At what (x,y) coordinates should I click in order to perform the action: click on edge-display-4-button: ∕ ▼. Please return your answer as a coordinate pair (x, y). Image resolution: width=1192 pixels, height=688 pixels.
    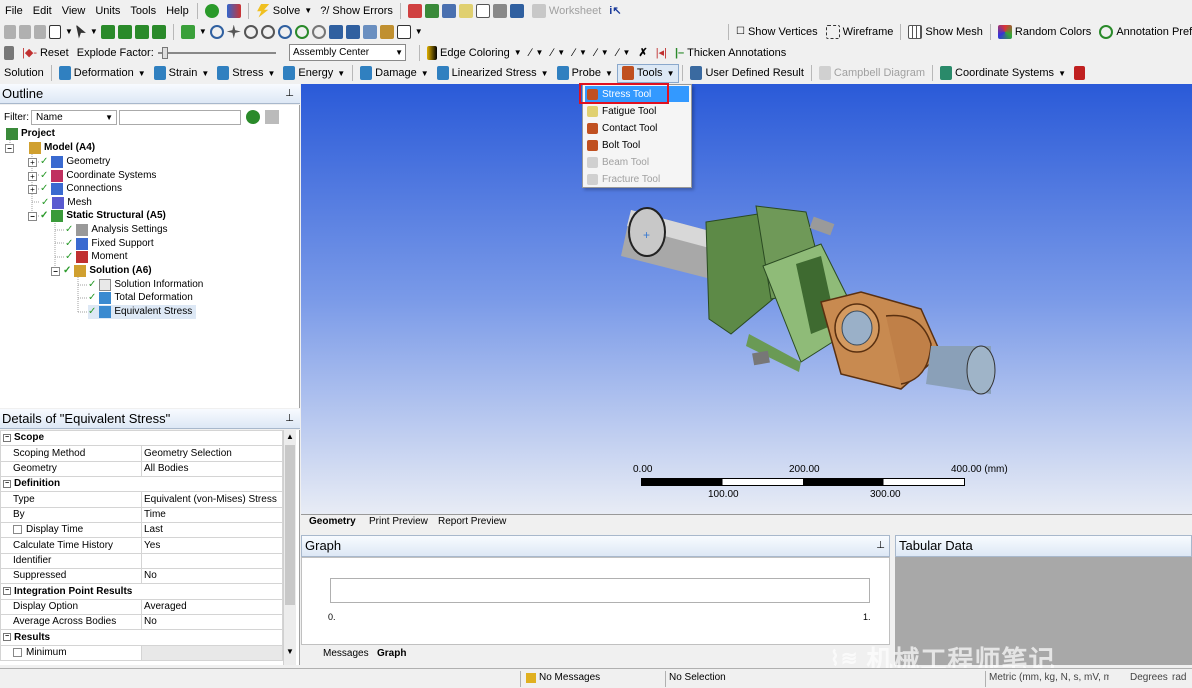
    Looking at the image, I should click on (602, 52).